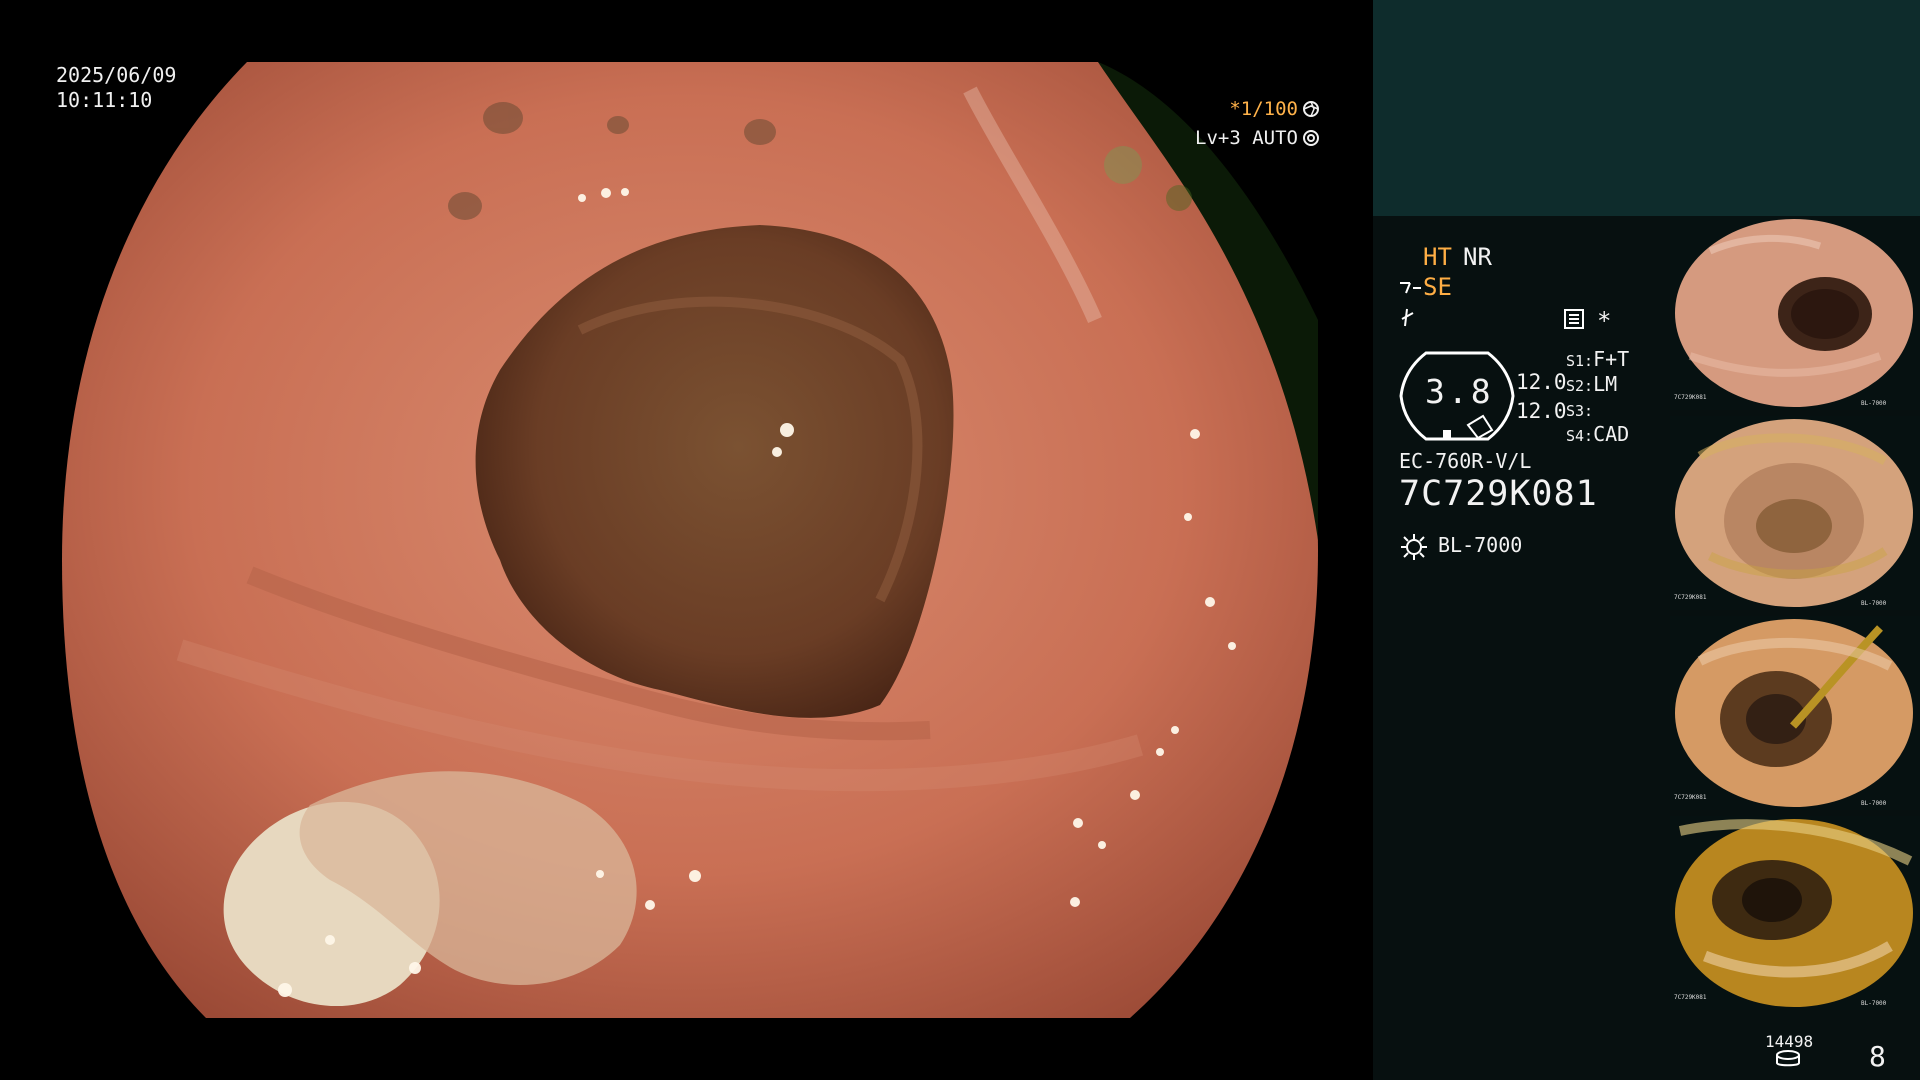  I want to click on brightness-level: Lv+3 AUTO, so click(1257, 138).